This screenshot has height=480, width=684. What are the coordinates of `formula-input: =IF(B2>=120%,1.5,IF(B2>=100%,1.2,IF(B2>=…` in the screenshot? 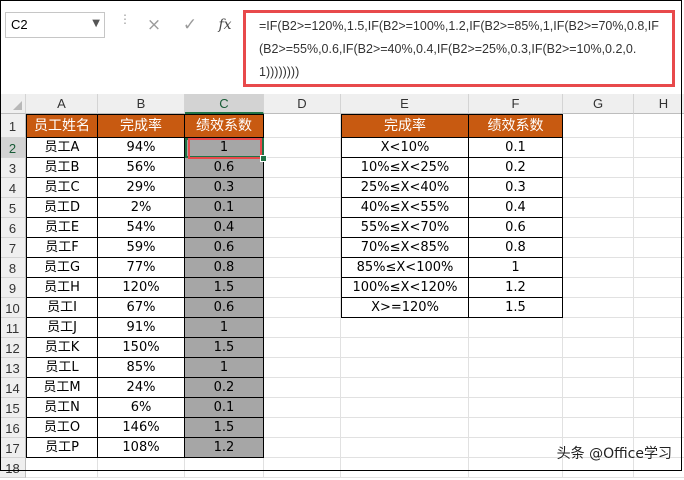 It's located at (459, 48).